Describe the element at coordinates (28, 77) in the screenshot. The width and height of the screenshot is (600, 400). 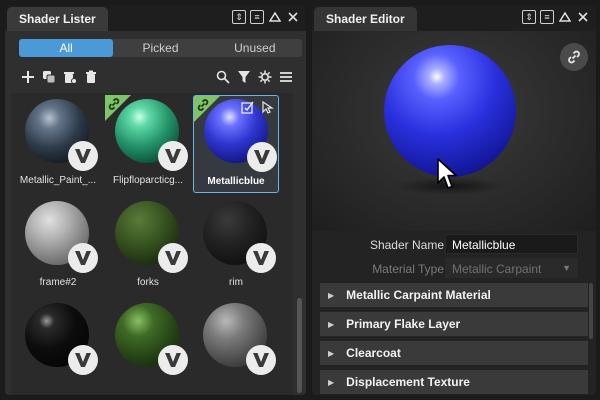
I see `add-icon` at that location.